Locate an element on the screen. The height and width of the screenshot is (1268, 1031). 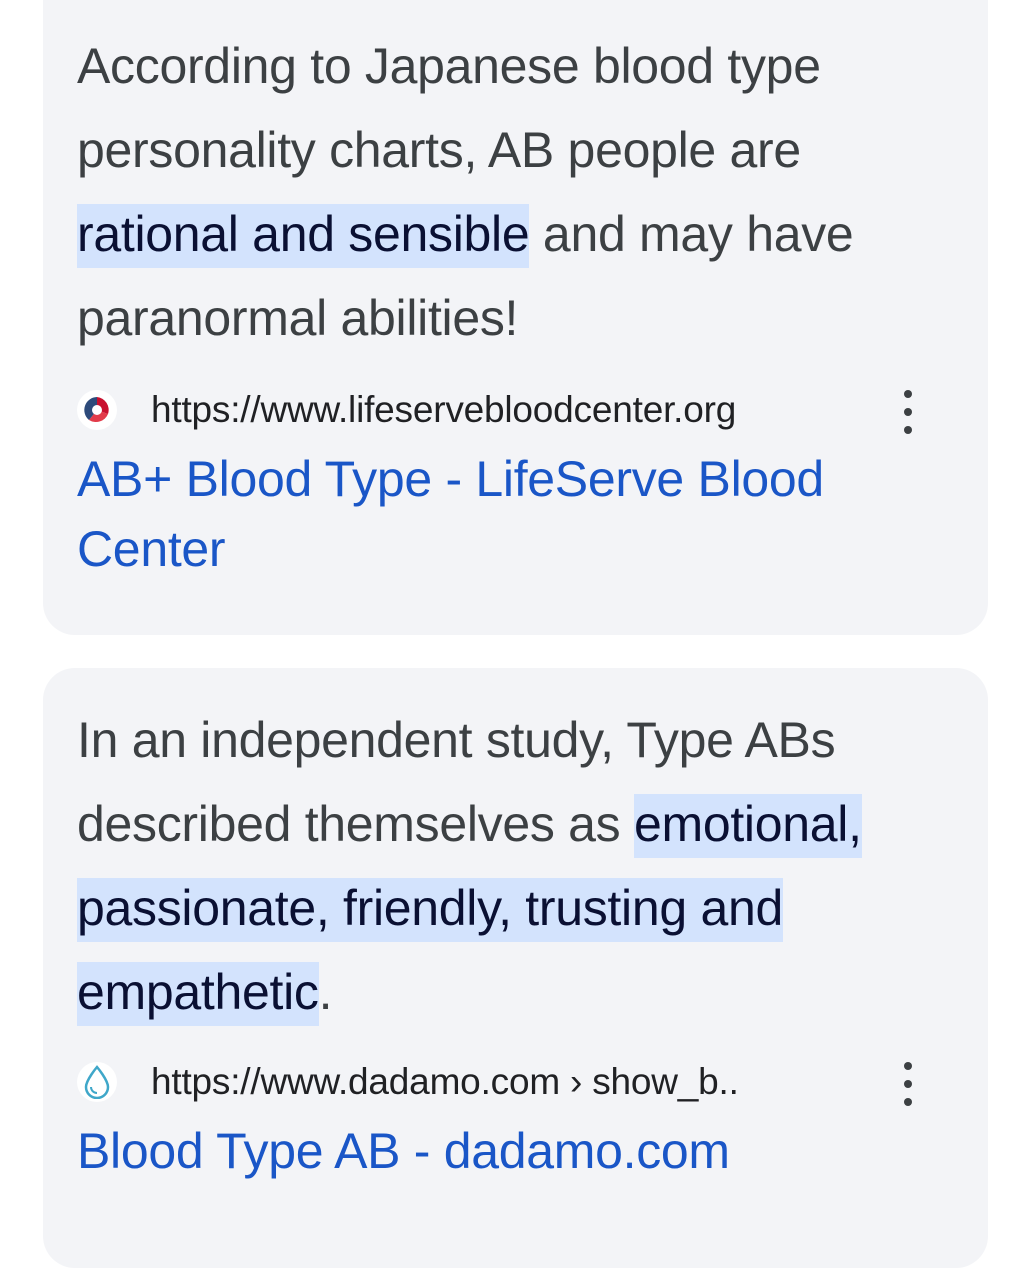
water-drop-icon is located at coordinates (97, 1082).